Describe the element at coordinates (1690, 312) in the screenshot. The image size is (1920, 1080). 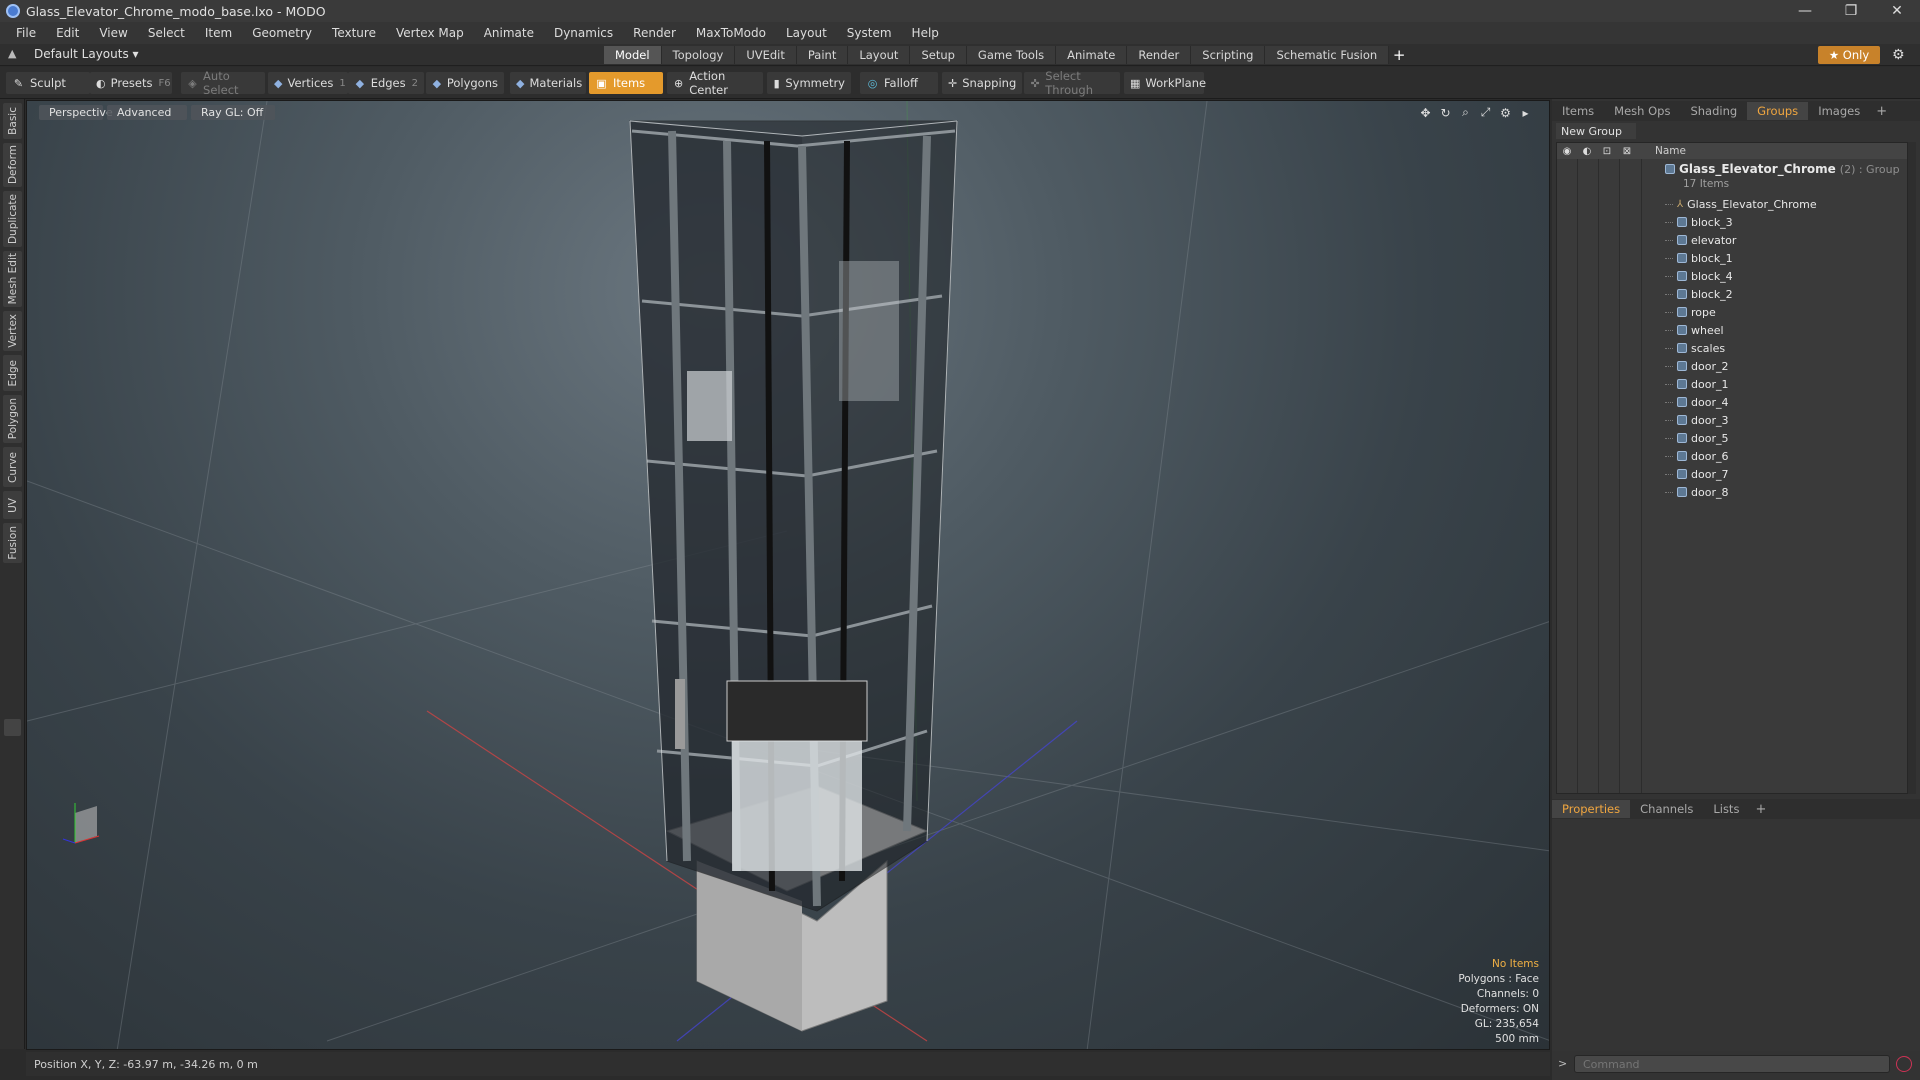
I see `list-item: rope` at that location.